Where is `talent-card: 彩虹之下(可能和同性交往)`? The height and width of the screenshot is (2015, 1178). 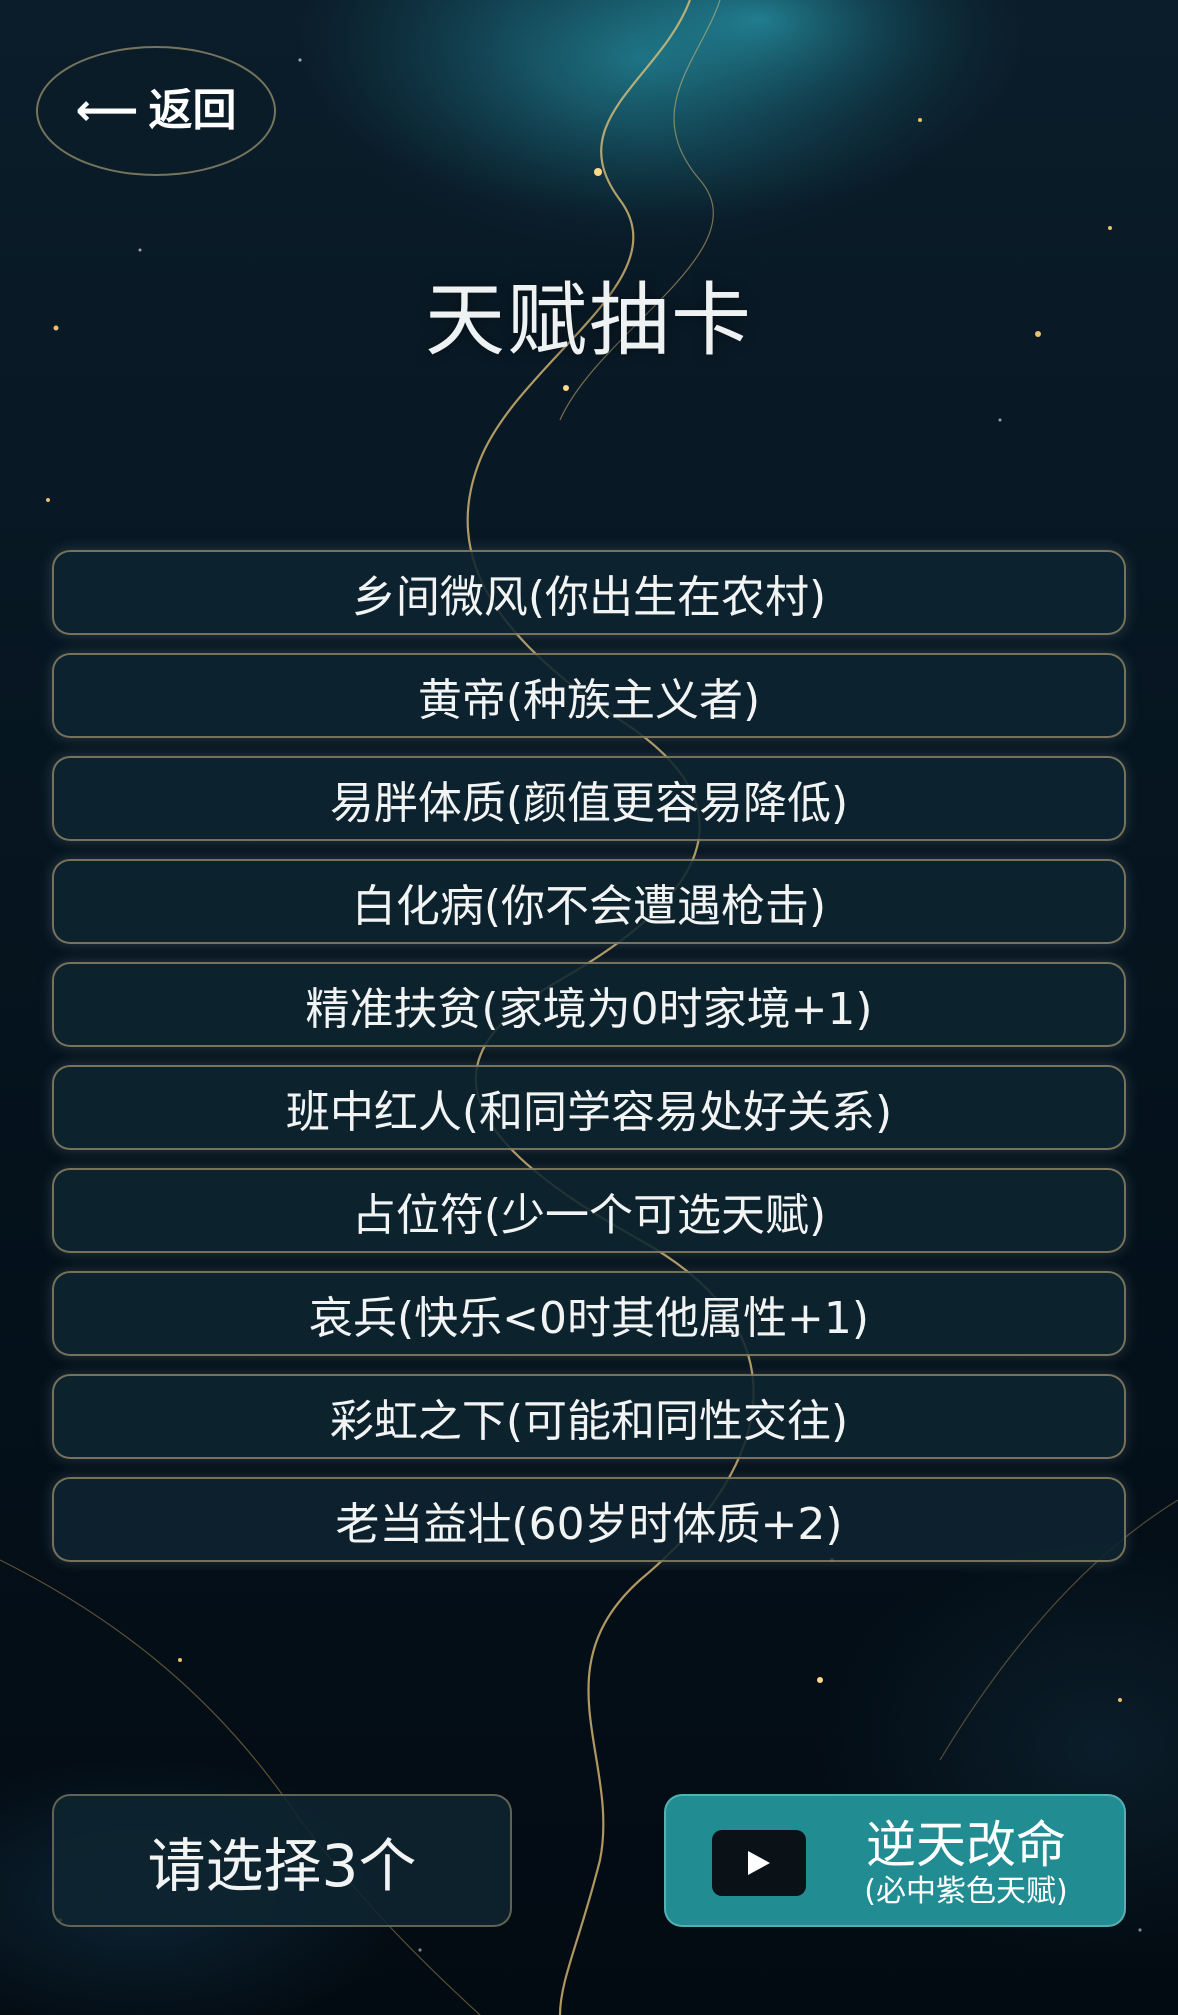
talent-card: 彩虹之下(可能和同性交往) is located at coordinates (589, 1416).